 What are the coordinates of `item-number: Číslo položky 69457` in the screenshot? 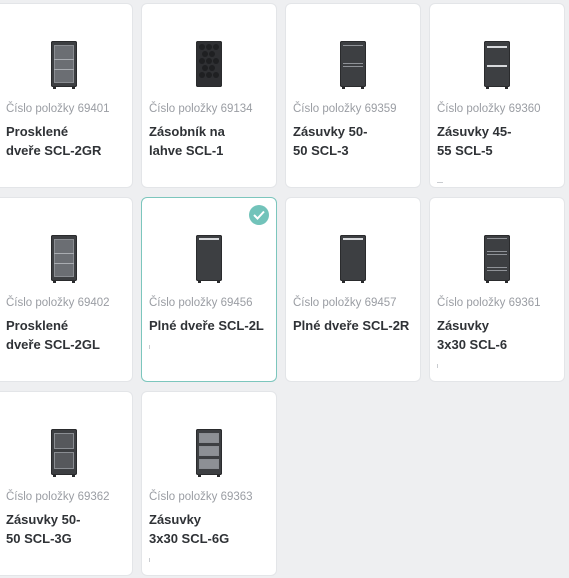 It's located at (345, 303).